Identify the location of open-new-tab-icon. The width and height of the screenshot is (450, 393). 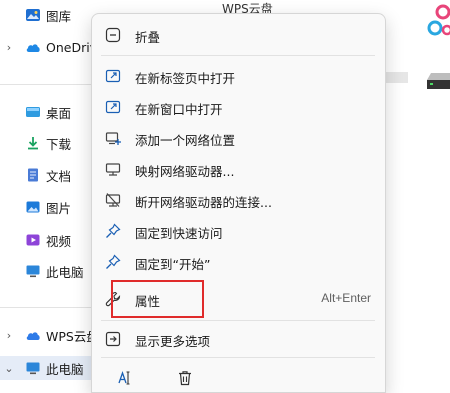
(113, 76).